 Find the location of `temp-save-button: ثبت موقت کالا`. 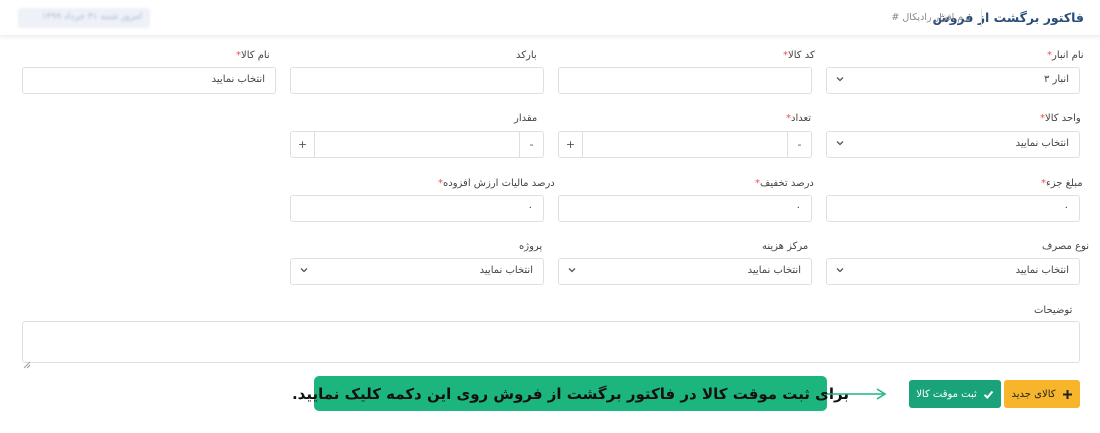

temp-save-button: ثبت موقت کالا is located at coordinates (955, 394).